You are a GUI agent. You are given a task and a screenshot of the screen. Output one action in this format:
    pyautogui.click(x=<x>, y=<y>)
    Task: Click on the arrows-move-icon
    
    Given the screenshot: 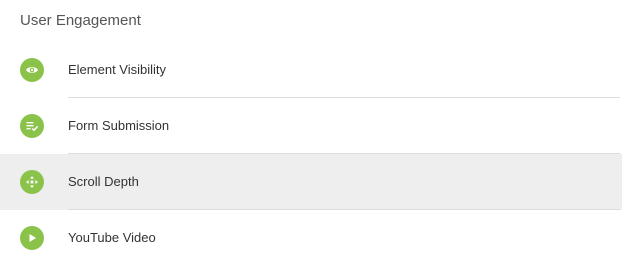 What is the action you would take?
    pyautogui.click(x=32, y=182)
    